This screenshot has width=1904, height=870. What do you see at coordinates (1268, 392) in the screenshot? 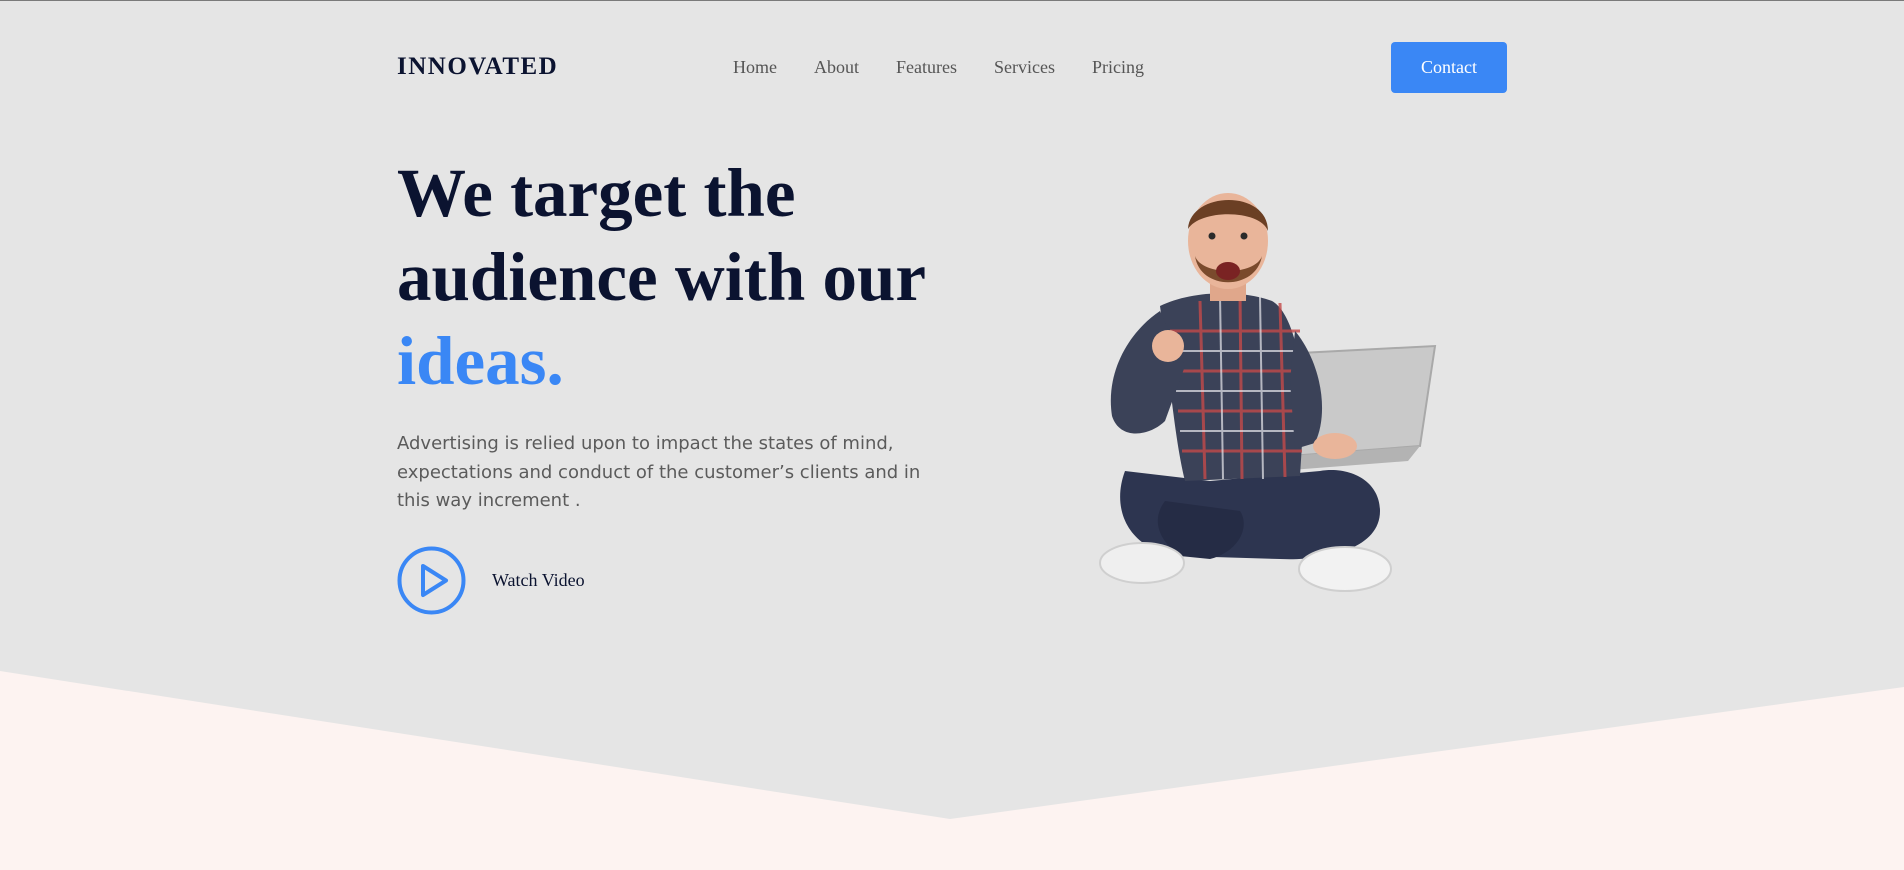
I see `person-with-laptop-illustration` at bounding box center [1268, 392].